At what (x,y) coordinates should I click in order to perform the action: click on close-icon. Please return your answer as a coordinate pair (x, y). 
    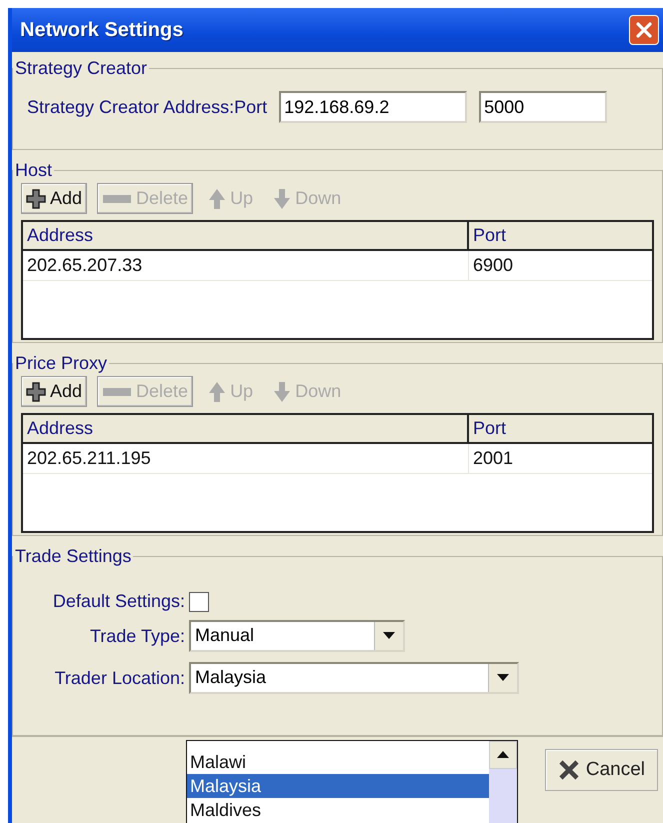
    Looking at the image, I should click on (644, 30).